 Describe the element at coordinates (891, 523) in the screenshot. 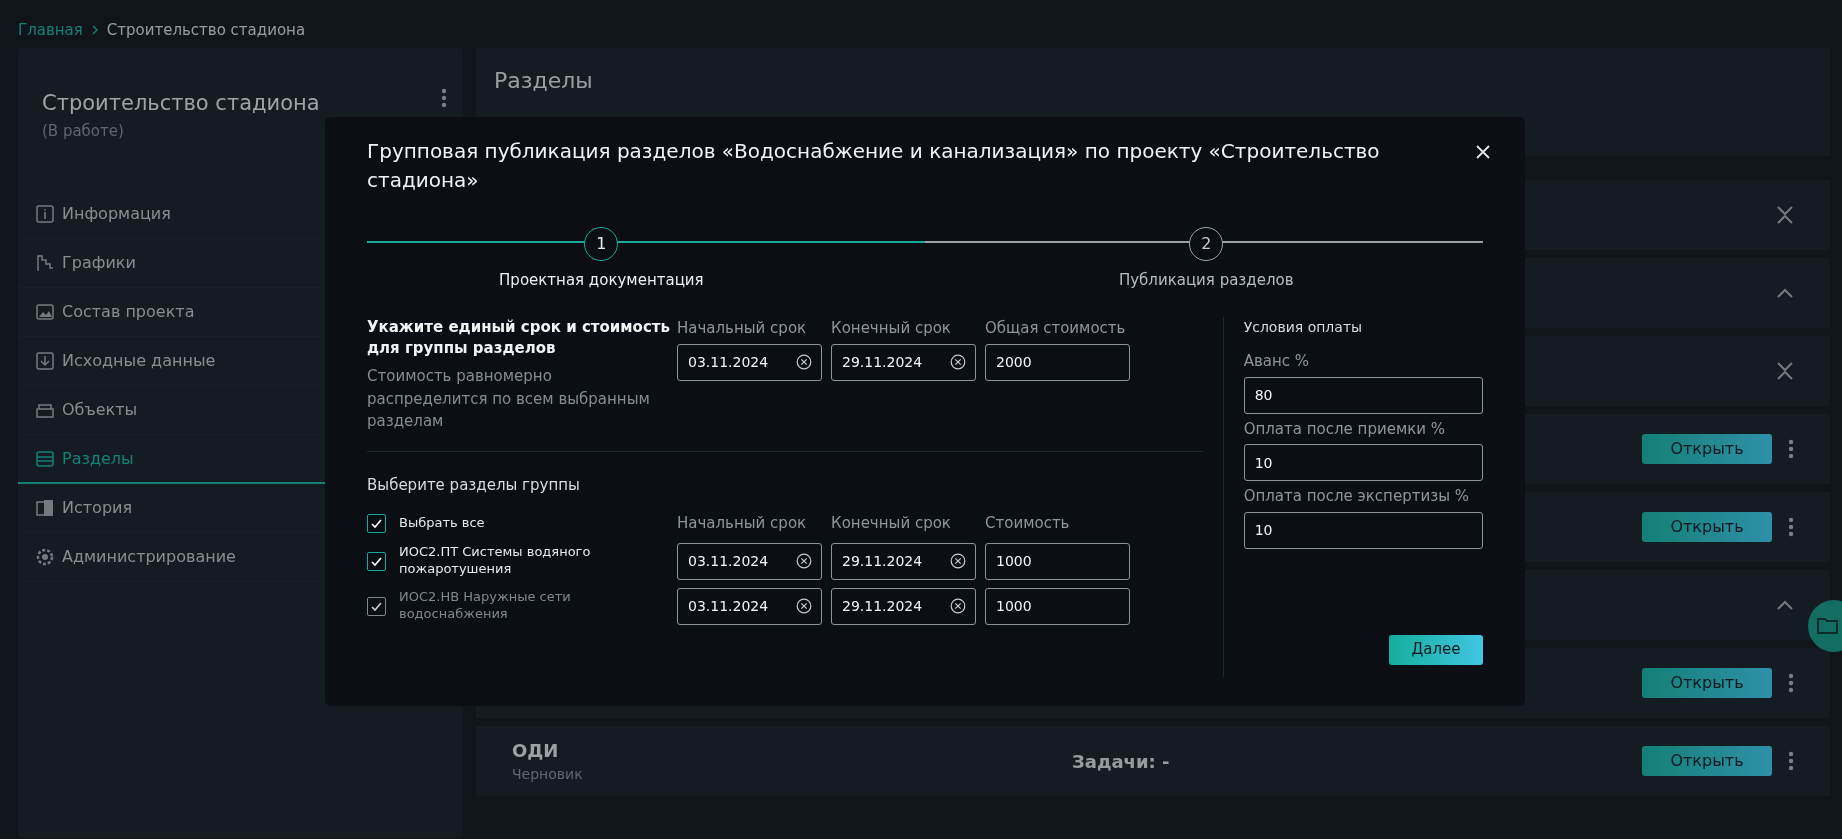

I see `column-header: Конечный срок` at that location.